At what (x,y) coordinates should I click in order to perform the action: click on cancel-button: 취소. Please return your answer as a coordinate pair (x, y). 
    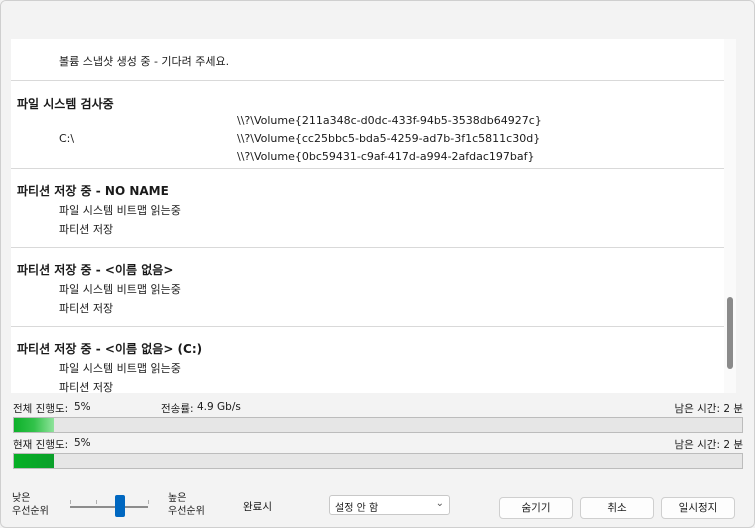
    Looking at the image, I should click on (617, 508).